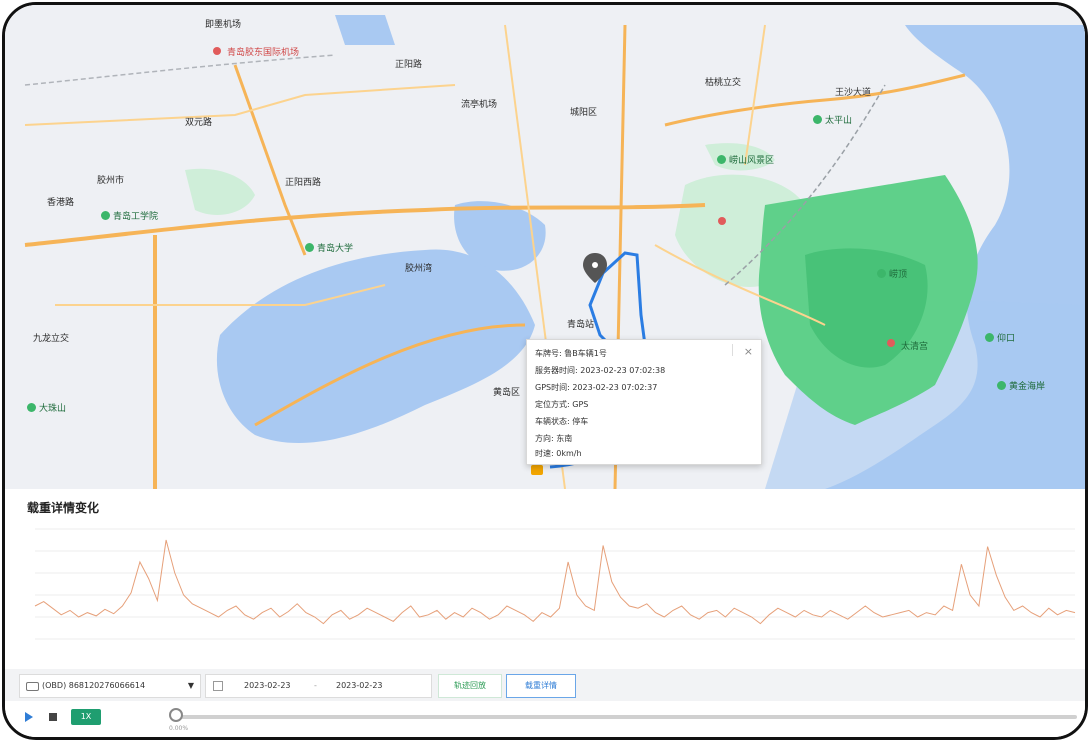 This screenshot has height=742, width=1090. Describe the element at coordinates (223, 25) in the screenshot. I see `map-label: 即墨机场` at that location.